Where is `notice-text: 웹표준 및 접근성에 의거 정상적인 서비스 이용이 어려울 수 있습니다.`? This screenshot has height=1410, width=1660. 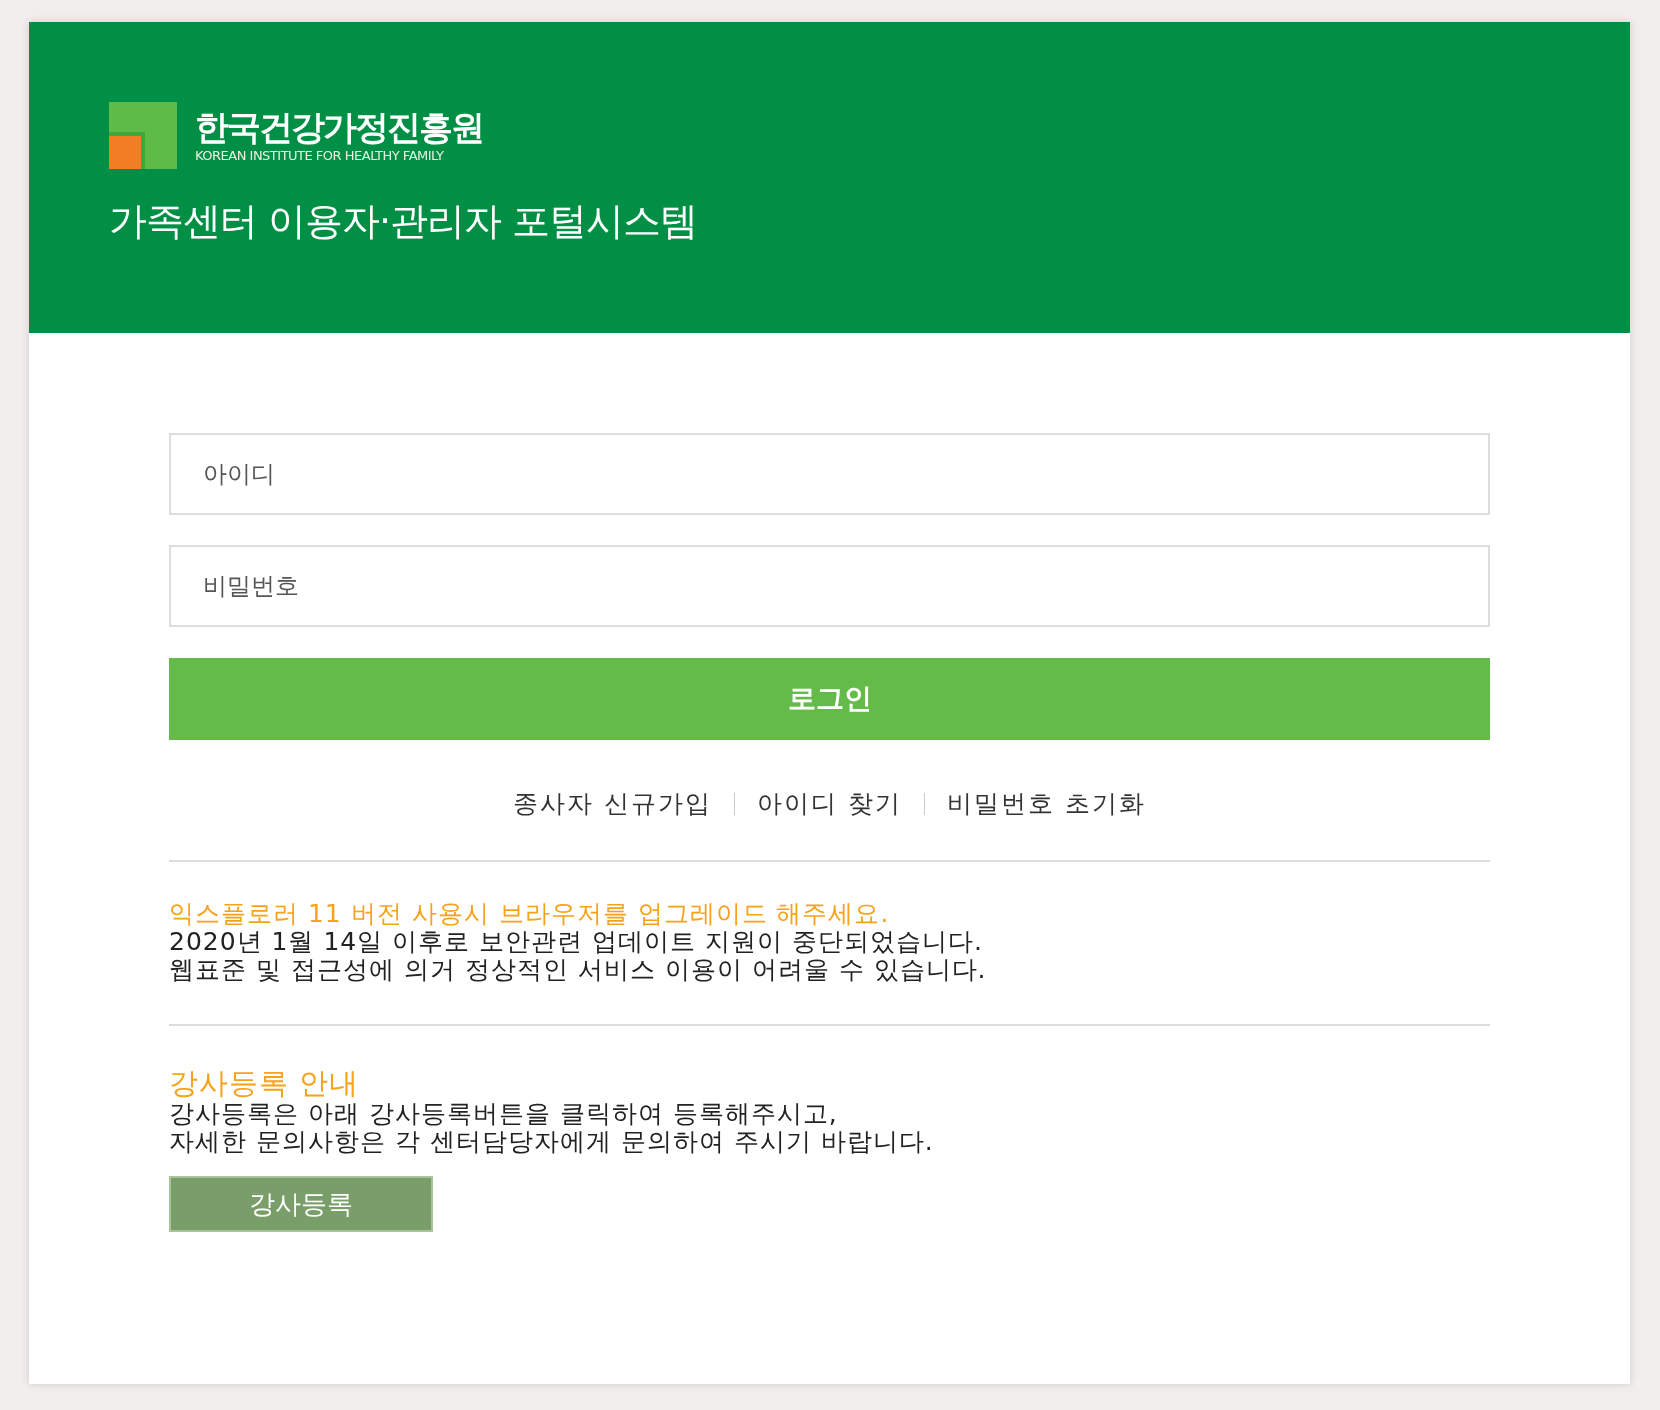
notice-text: 웹표준 및 접근성에 의거 정상적인 서비스 이용이 어려울 수 있습니다. is located at coordinates (578, 970).